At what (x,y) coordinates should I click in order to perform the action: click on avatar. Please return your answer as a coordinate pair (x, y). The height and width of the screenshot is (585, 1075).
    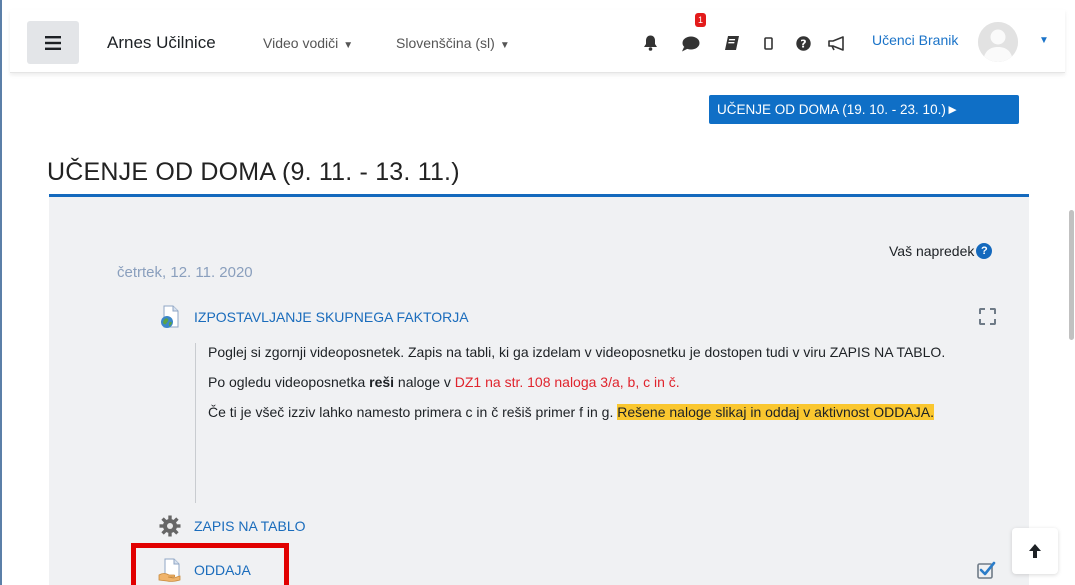
    Looking at the image, I should click on (998, 42).